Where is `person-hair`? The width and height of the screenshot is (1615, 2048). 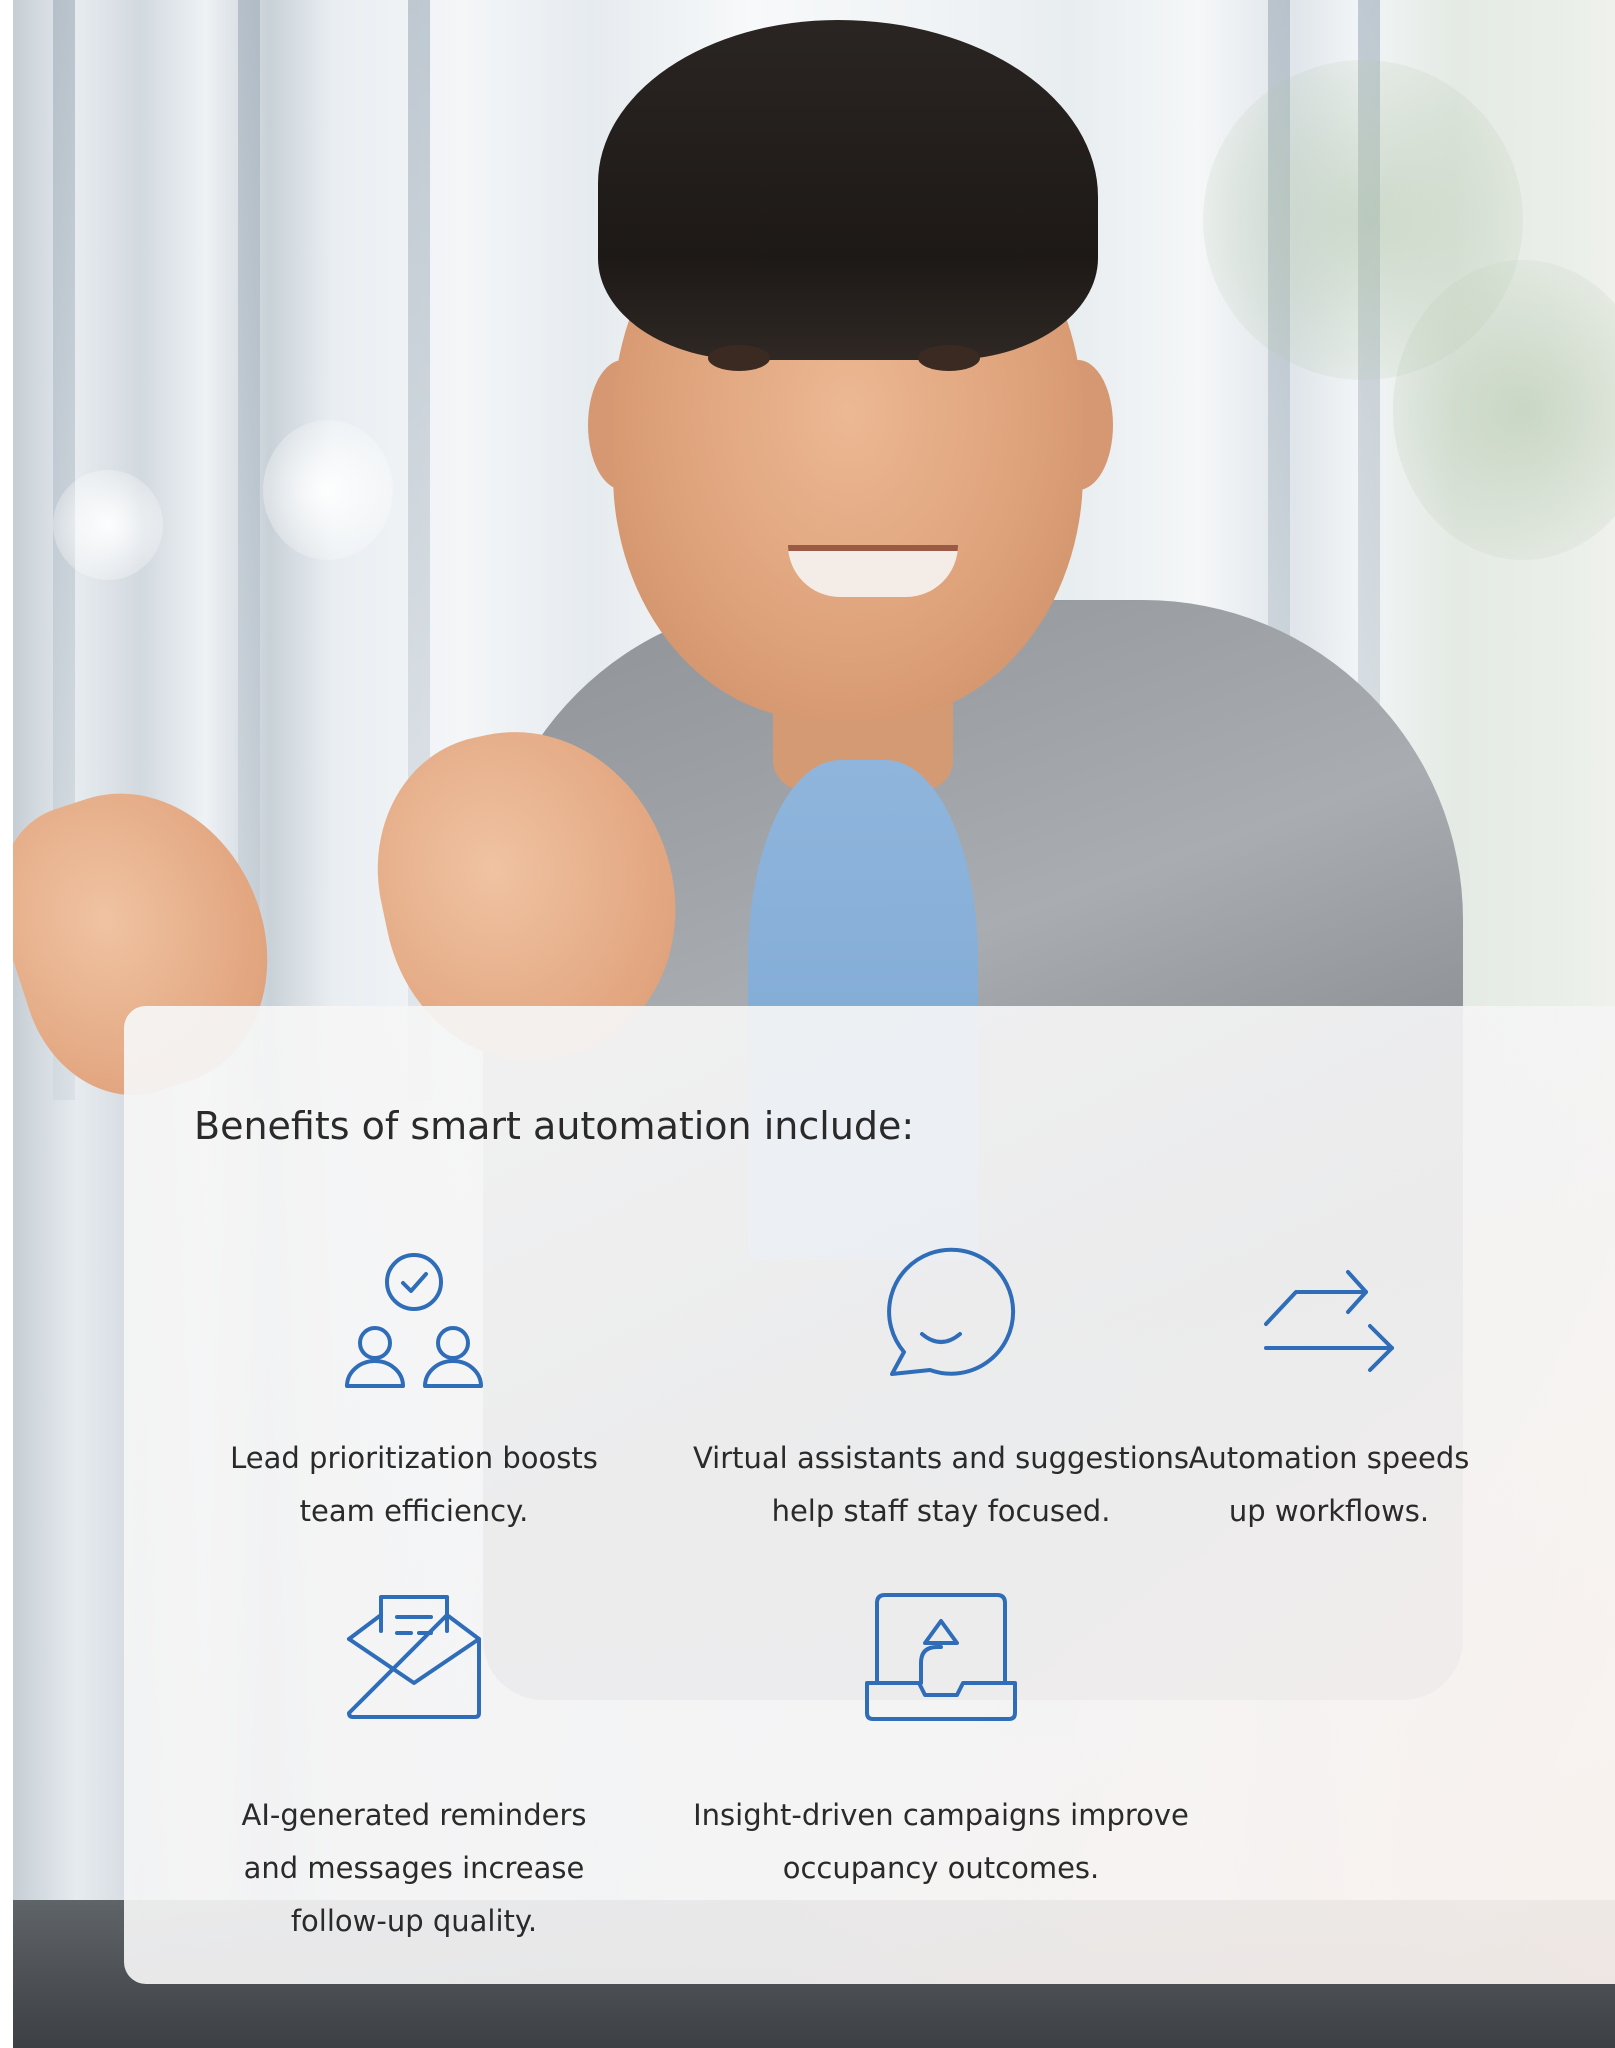 person-hair is located at coordinates (848, 190).